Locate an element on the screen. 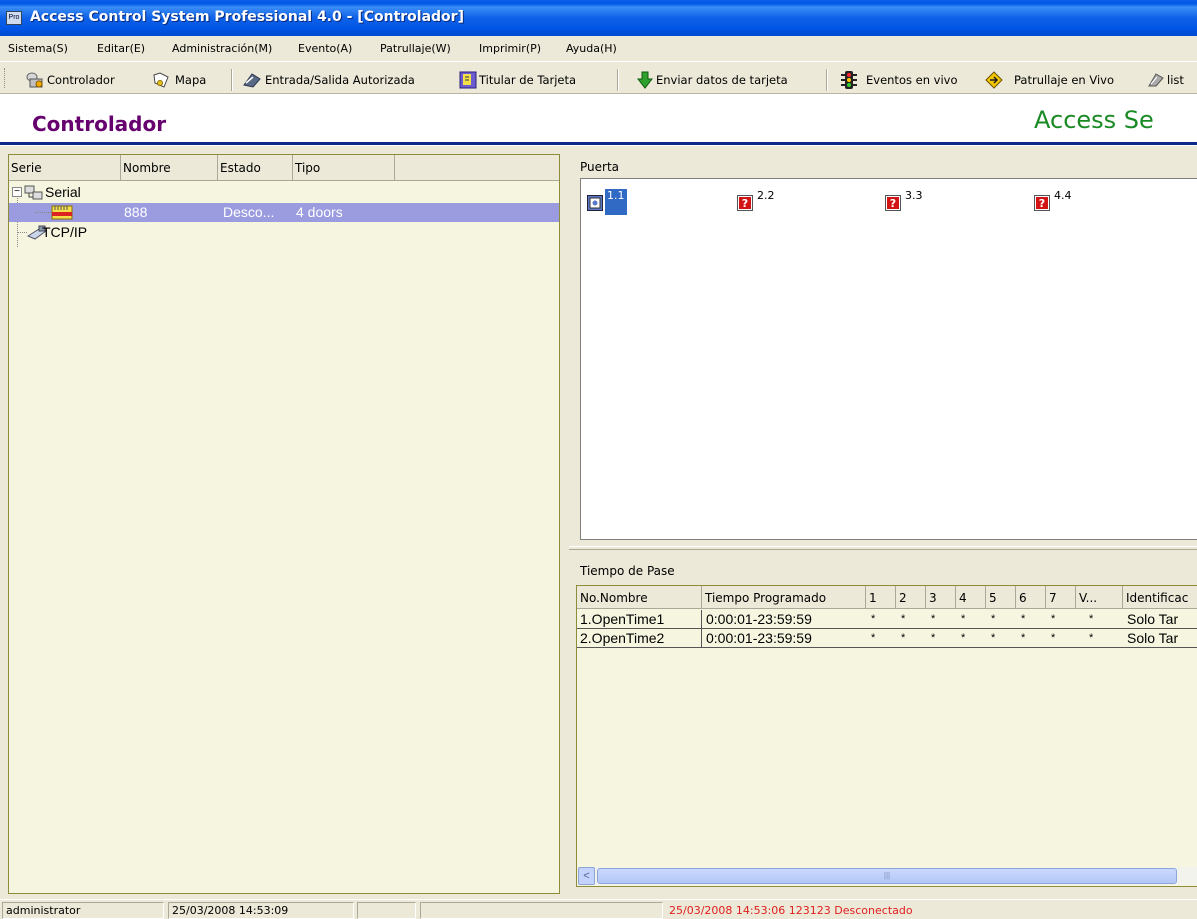 The width and height of the screenshot is (1197, 919). menu-sistema: Sistema(S) is located at coordinates (38, 48).